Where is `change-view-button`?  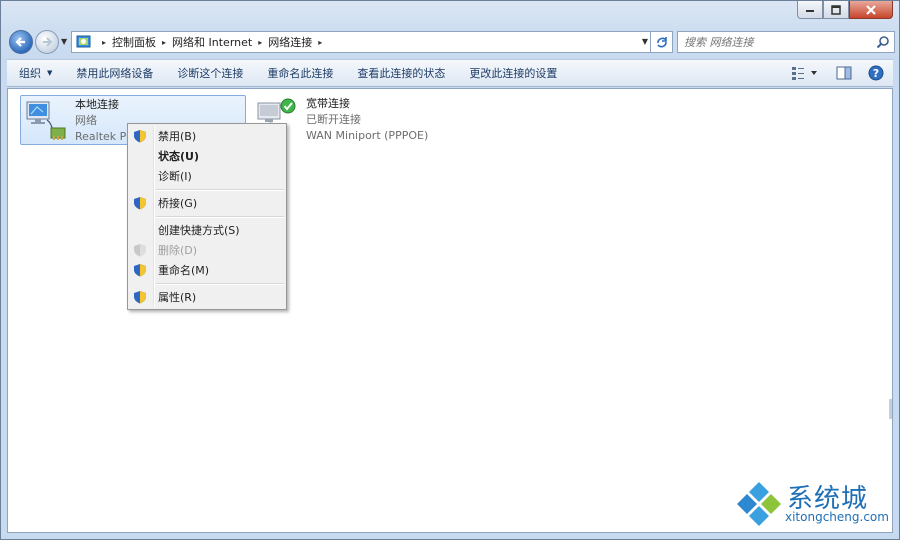
change-view-button is located at coordinates (806, 73).